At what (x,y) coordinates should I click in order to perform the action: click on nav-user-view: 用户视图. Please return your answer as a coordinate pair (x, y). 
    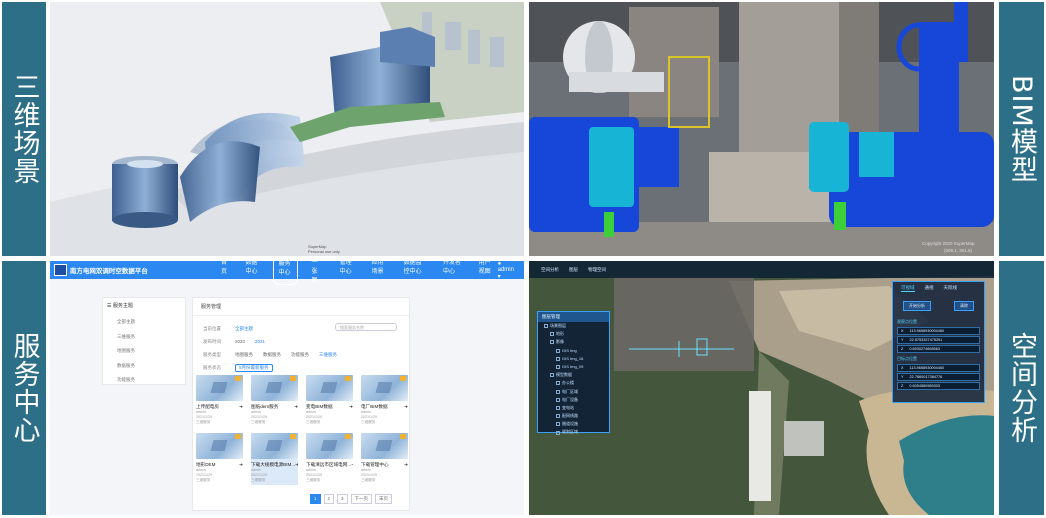
    Looking at the image, I should click on (486, 273).